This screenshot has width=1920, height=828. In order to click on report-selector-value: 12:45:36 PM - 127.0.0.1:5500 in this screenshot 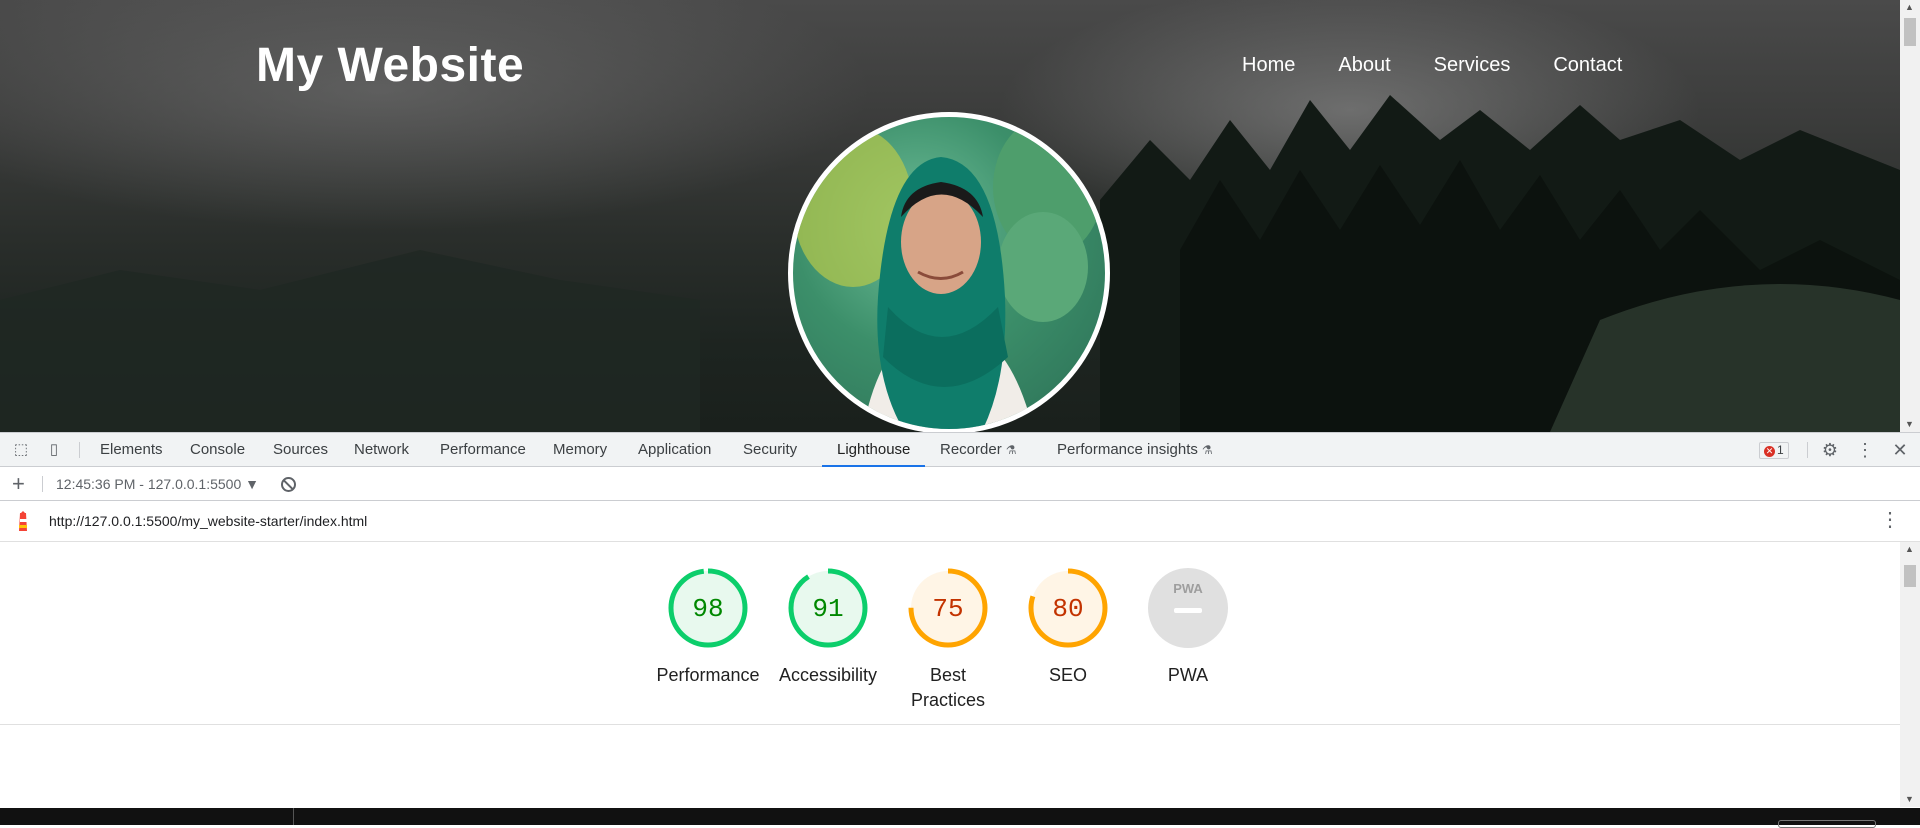, I will do `click(149, 484)`.